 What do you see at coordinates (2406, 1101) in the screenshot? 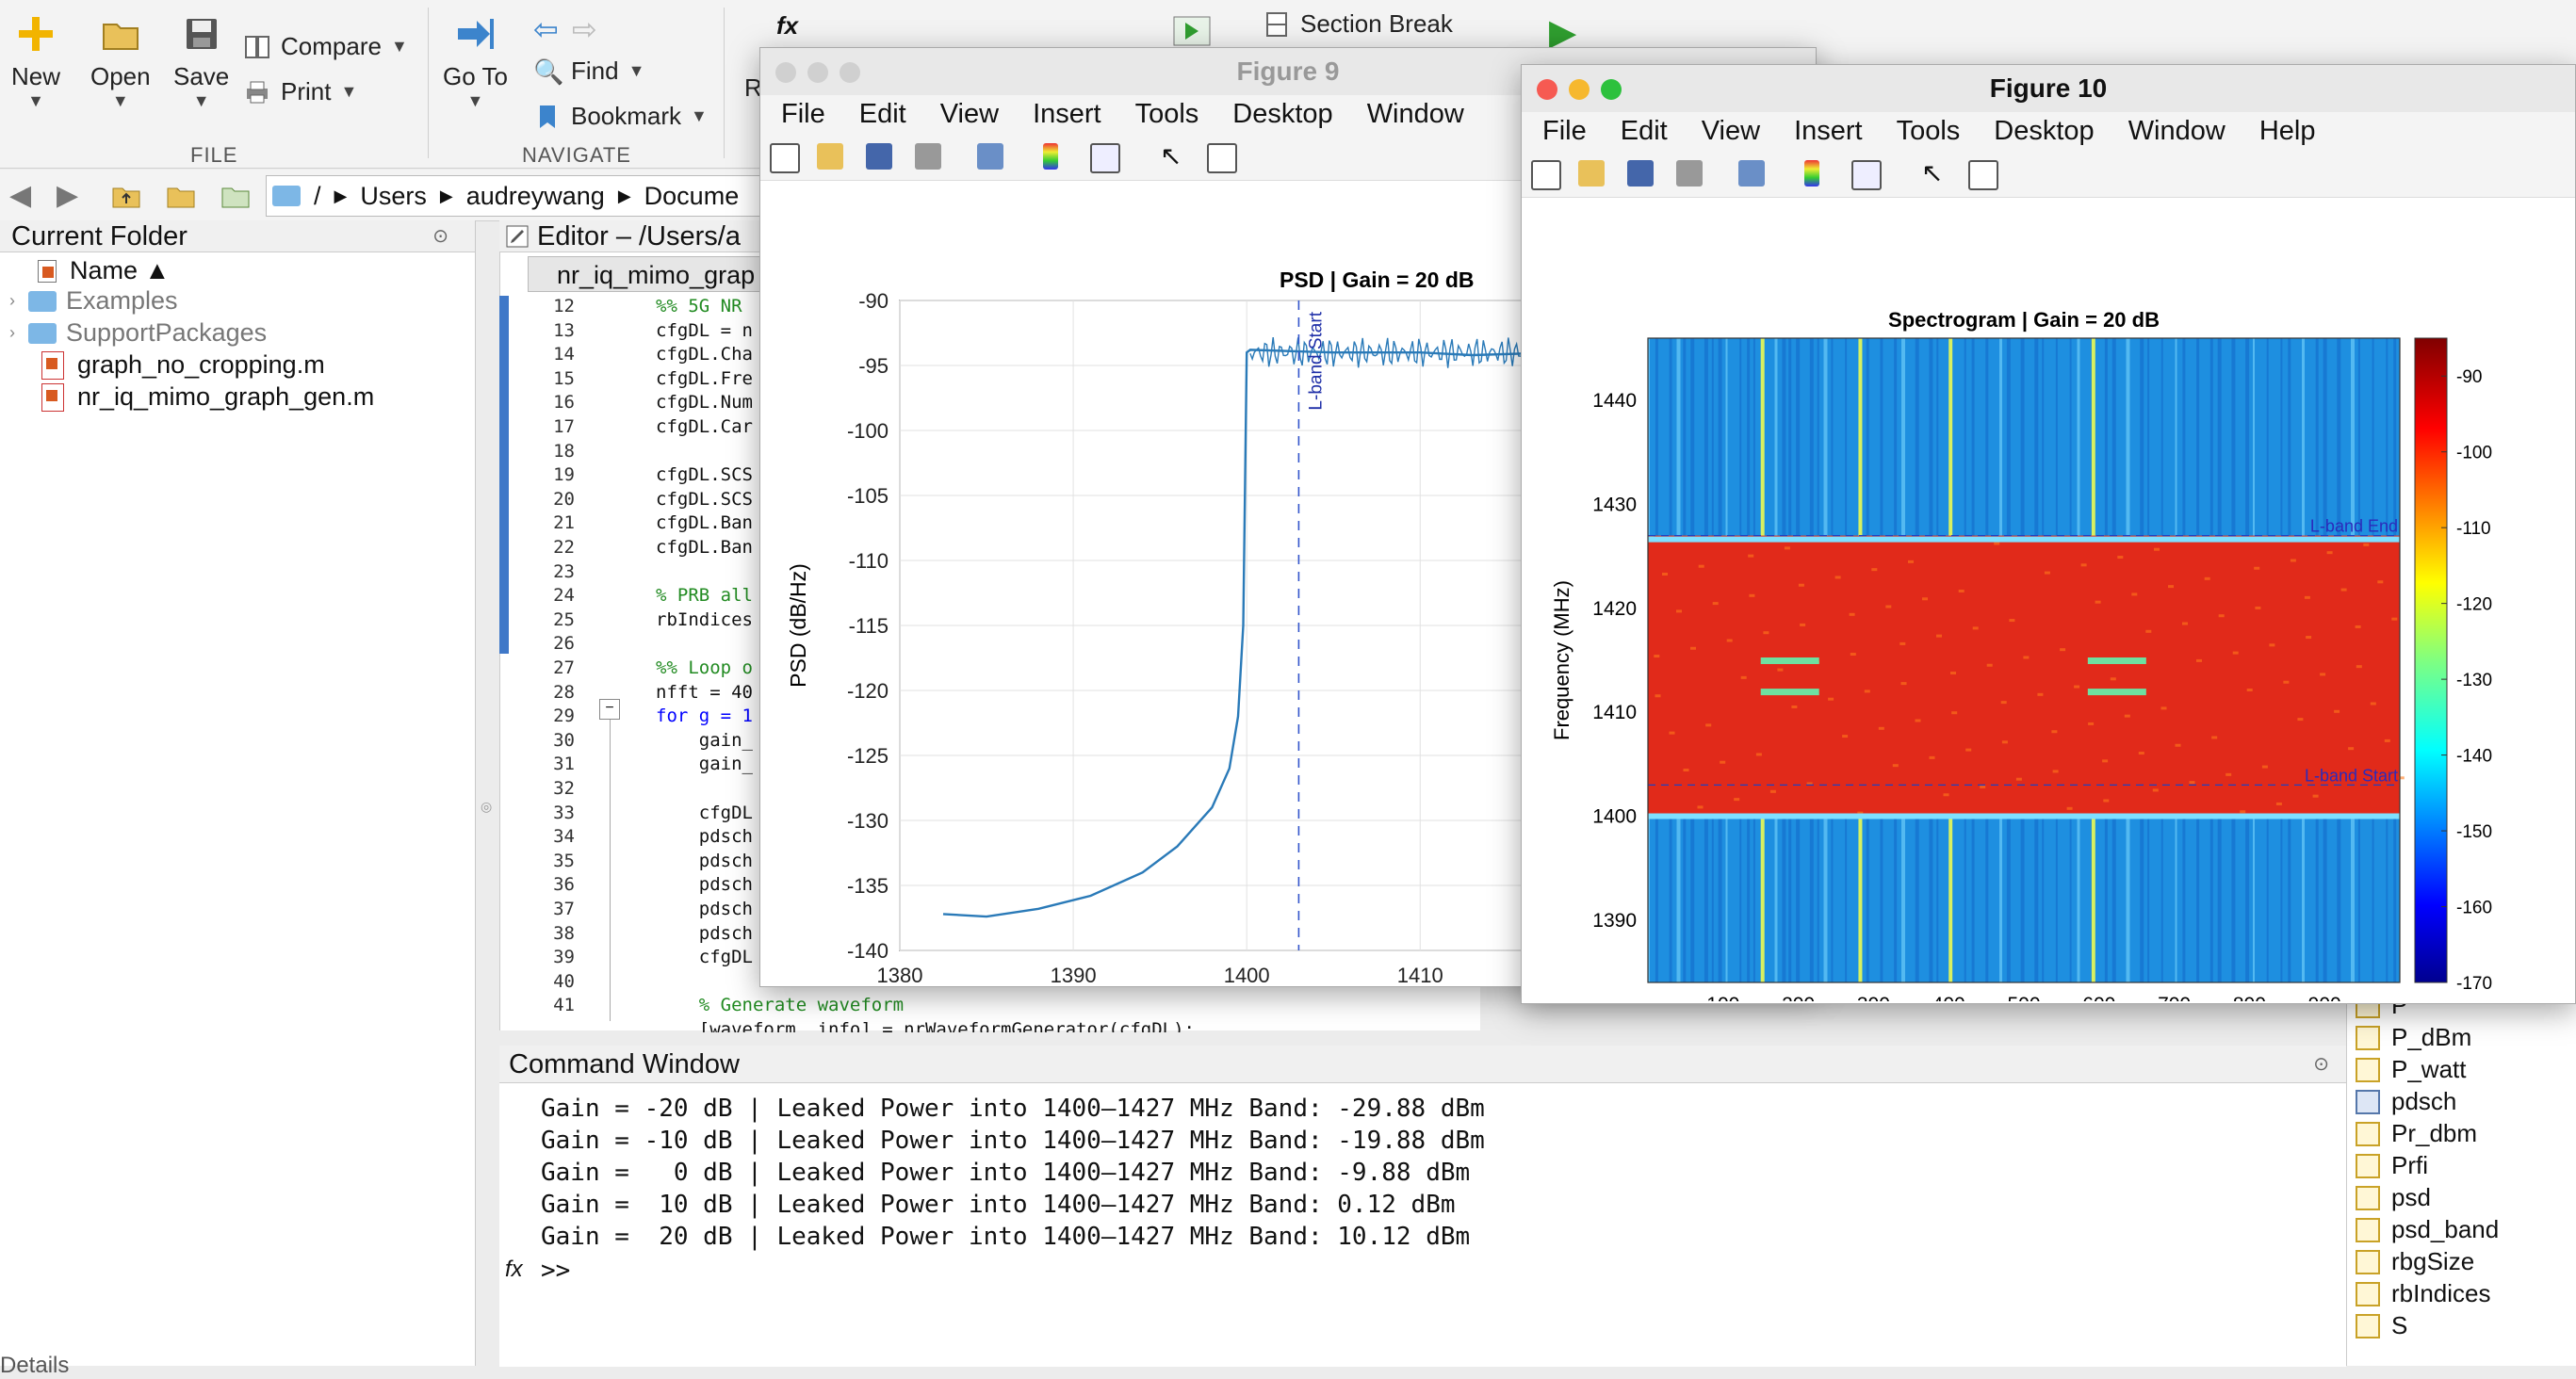
I see `workspace-variable: pdsch` at bounding box center [2406, 1101].